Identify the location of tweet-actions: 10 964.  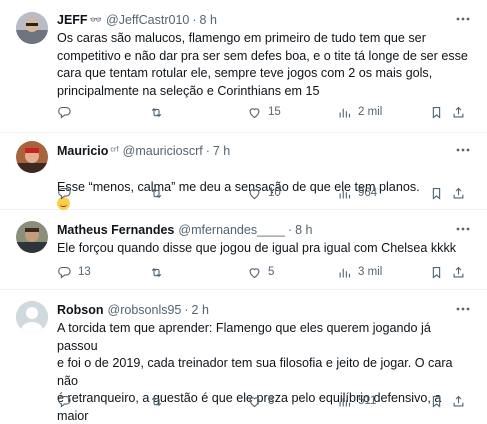
(262, 193).